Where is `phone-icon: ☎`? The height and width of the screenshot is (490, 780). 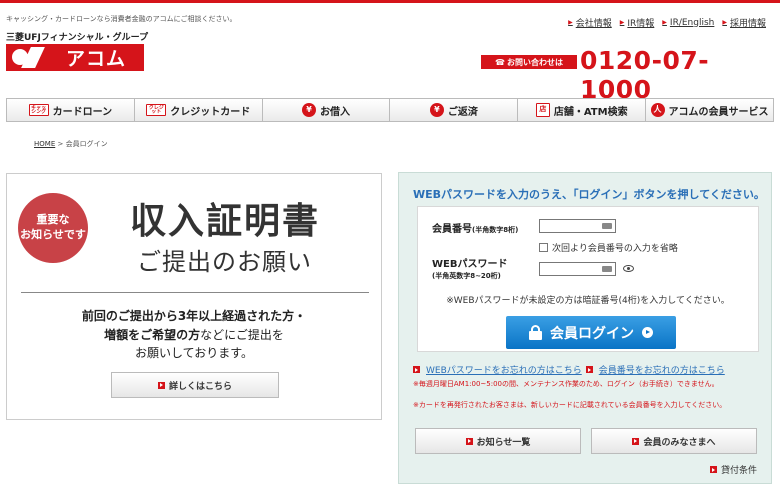 phone-icon: ☎ is located at coordinates (500, 62).